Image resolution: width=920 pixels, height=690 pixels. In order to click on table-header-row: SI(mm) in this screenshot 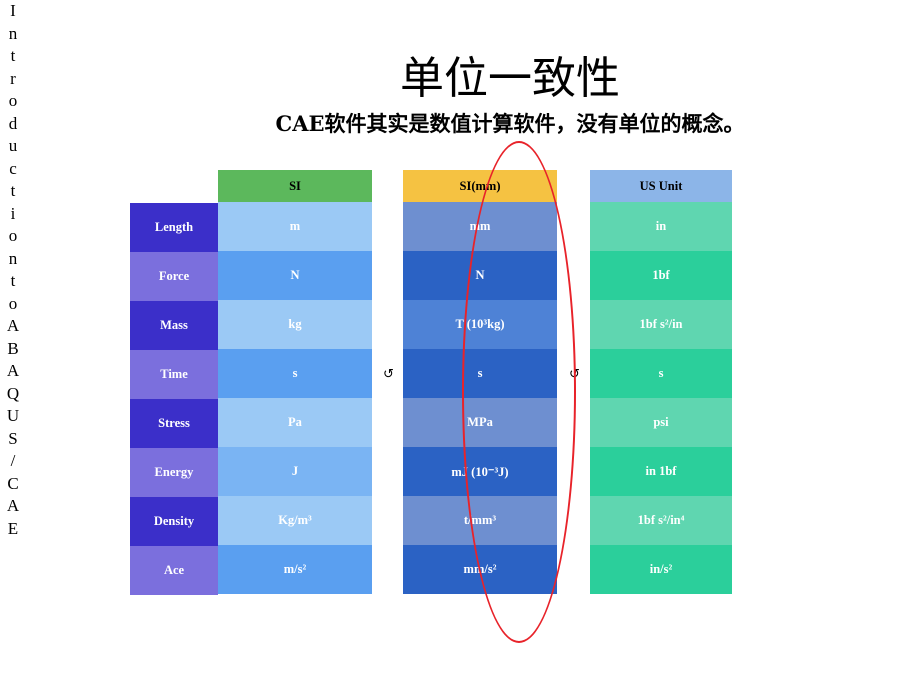, I will do `click(480, 186)`.